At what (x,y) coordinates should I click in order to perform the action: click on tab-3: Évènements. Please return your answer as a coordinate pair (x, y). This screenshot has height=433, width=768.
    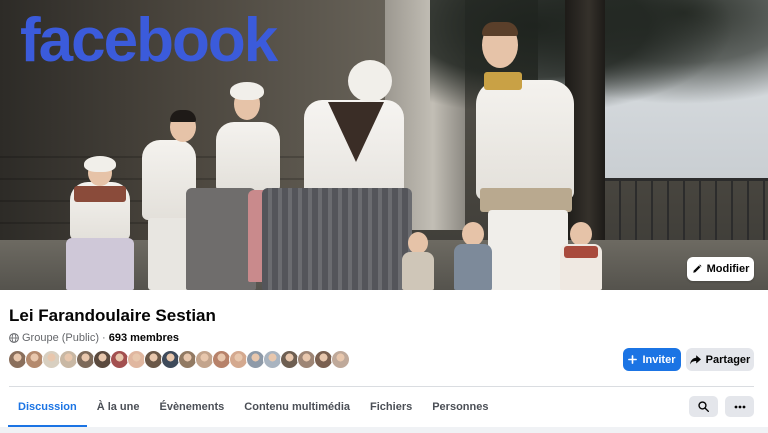
    Looking at the image, I should click on (191, 407).